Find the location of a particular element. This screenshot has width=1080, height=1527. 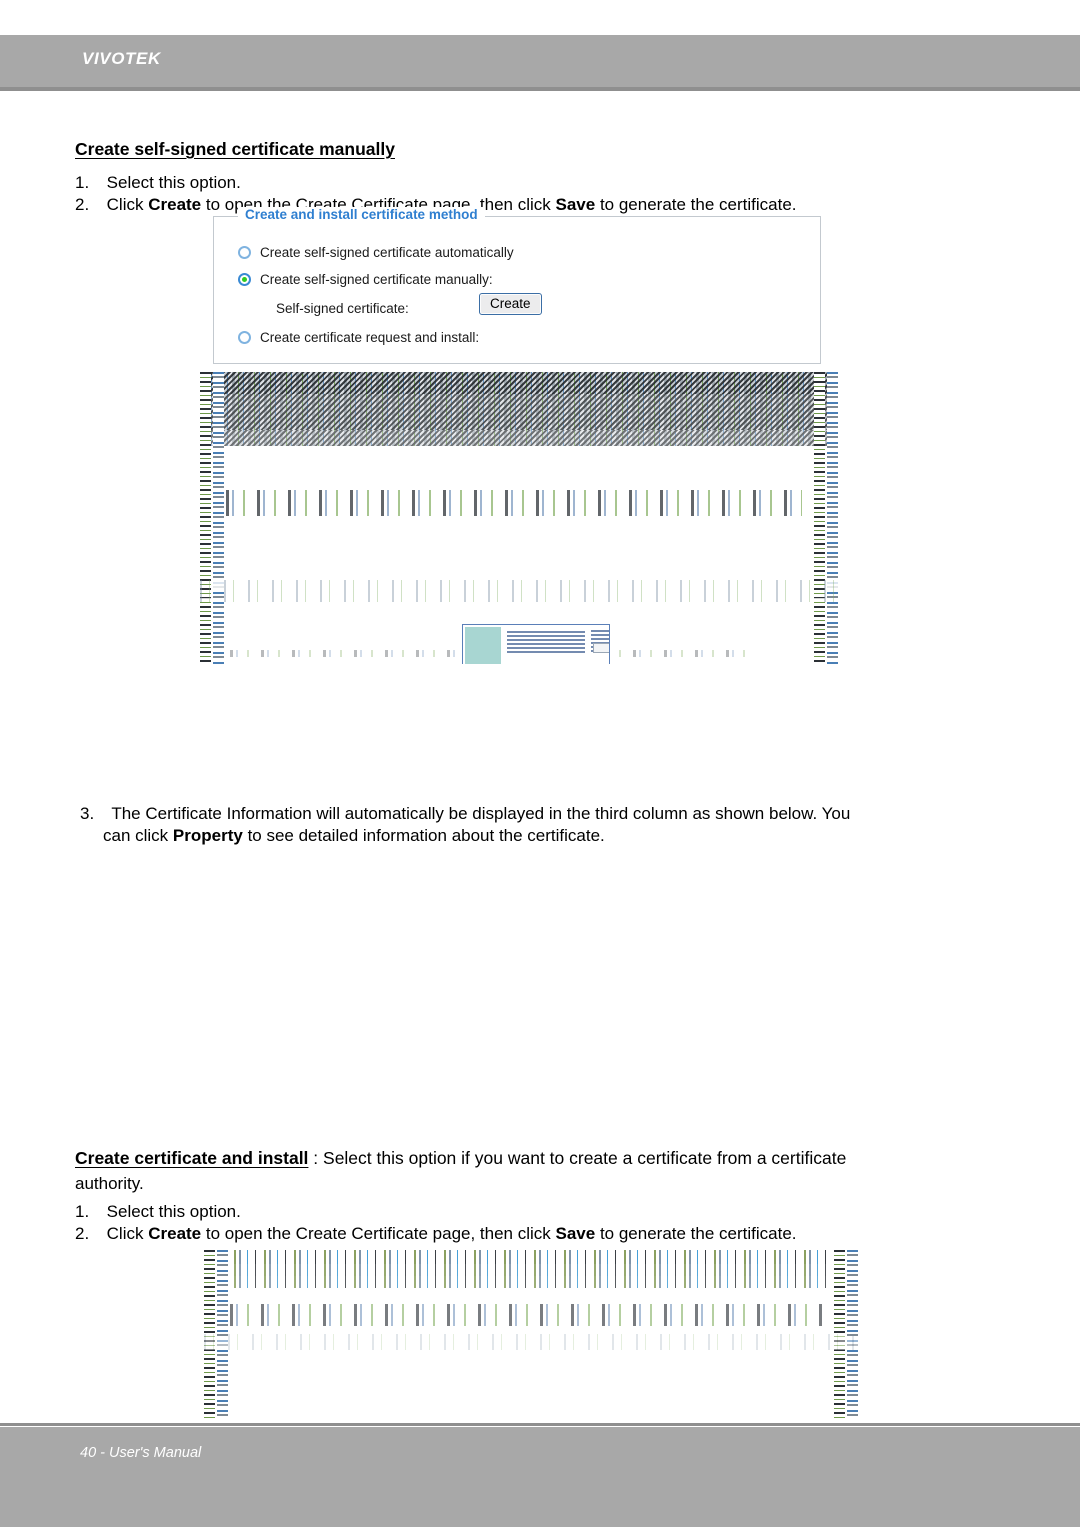

manual-step-1-number: 1. is located at coordinates (82, 182).